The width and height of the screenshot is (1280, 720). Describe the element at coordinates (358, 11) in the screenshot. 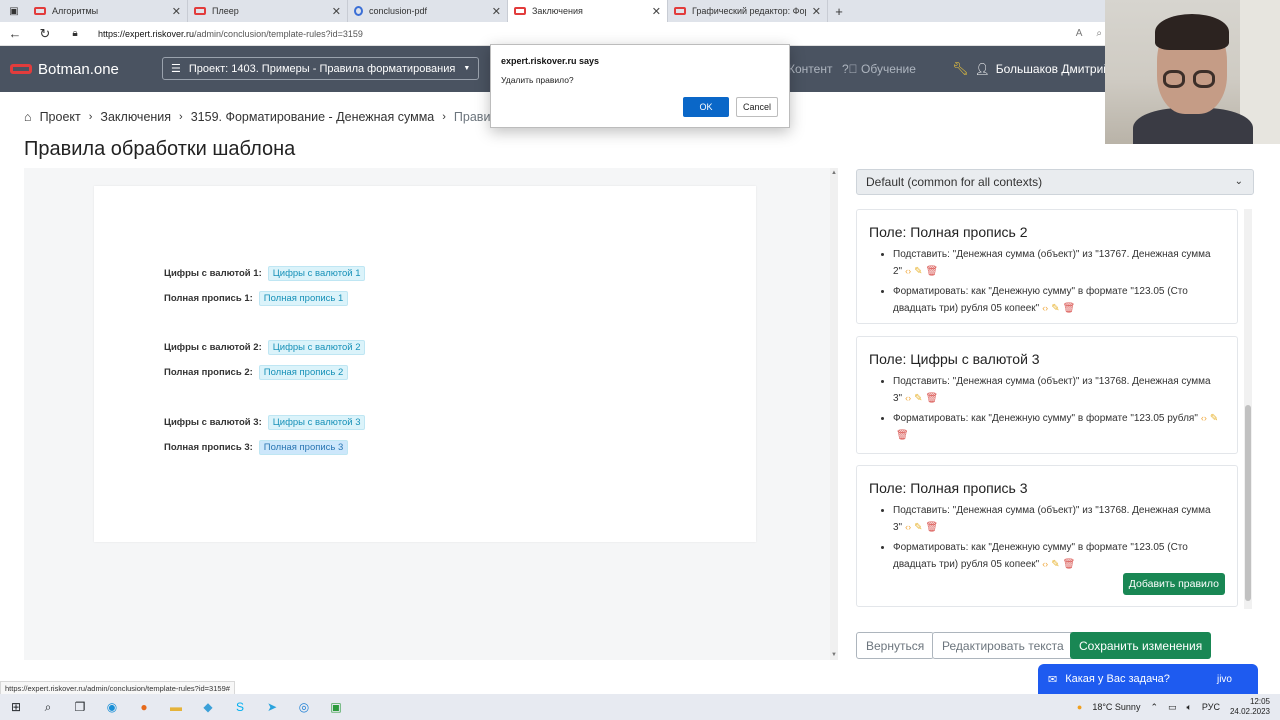

I see `shield-favicon-icon` at that location.